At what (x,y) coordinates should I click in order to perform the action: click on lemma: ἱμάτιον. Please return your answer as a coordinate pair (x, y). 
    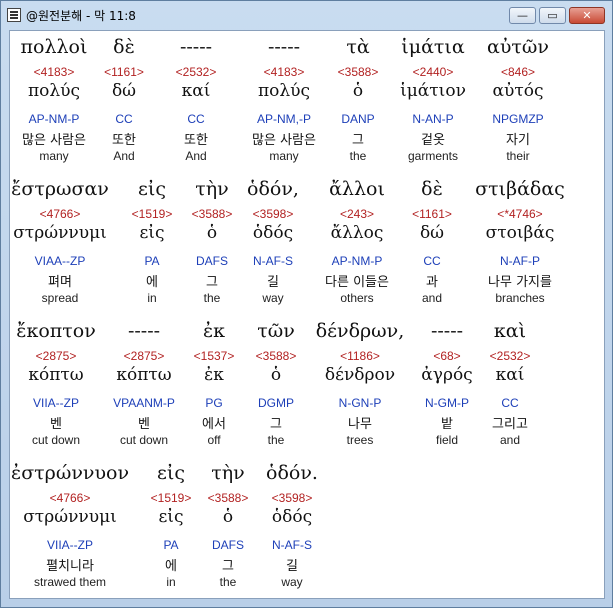
    Looking at the image, I should click on (433, 91).